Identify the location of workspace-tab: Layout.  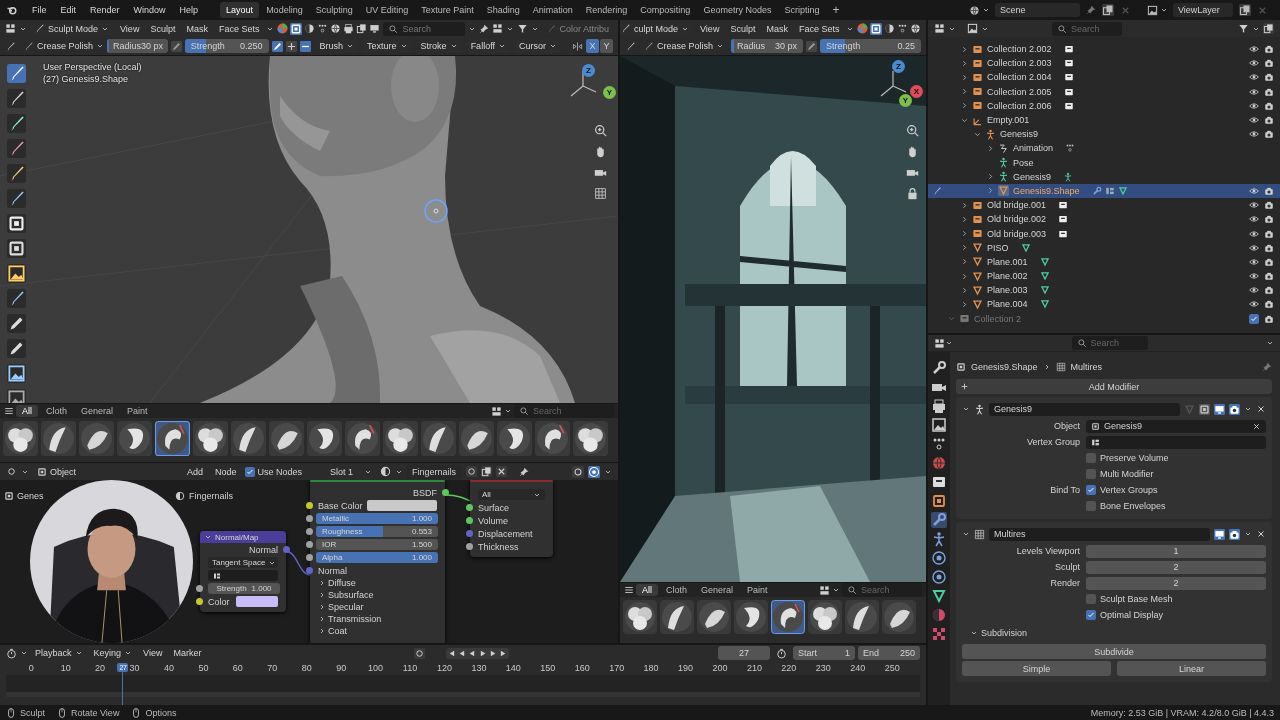
(240, 10).